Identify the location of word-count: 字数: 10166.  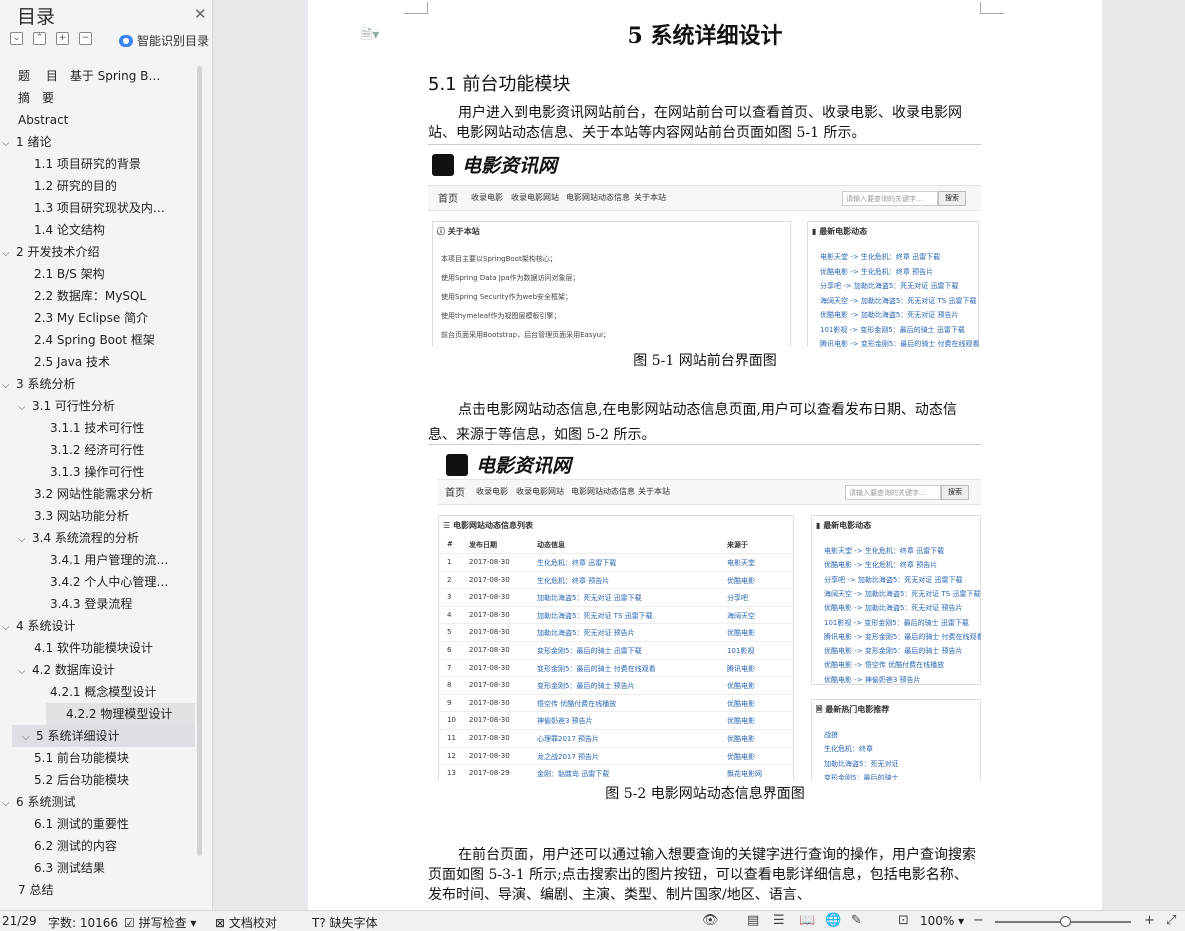
(83, 922).